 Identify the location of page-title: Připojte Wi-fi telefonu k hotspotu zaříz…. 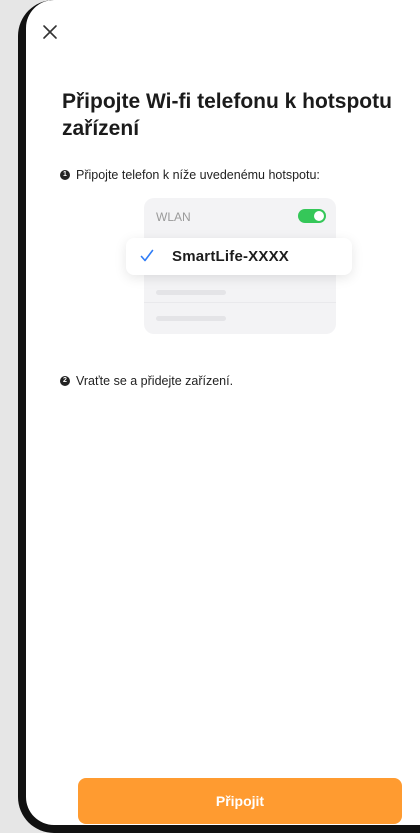
(227, 115).